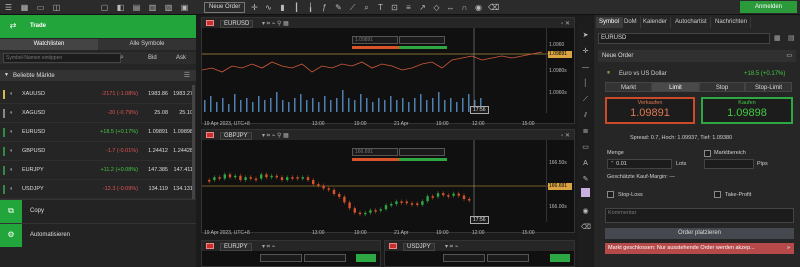  I want to click on tab-limit: Limit, so click(675, 87).